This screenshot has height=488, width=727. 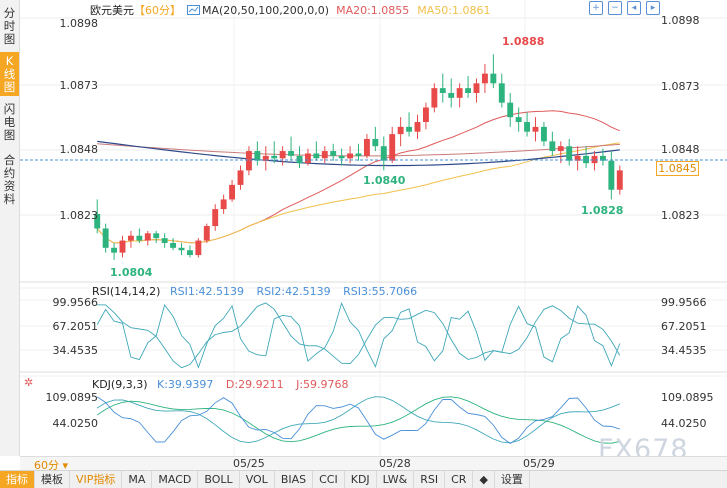 I want to click on price-tick-left: 1.0823, so click(x=79, y=215).